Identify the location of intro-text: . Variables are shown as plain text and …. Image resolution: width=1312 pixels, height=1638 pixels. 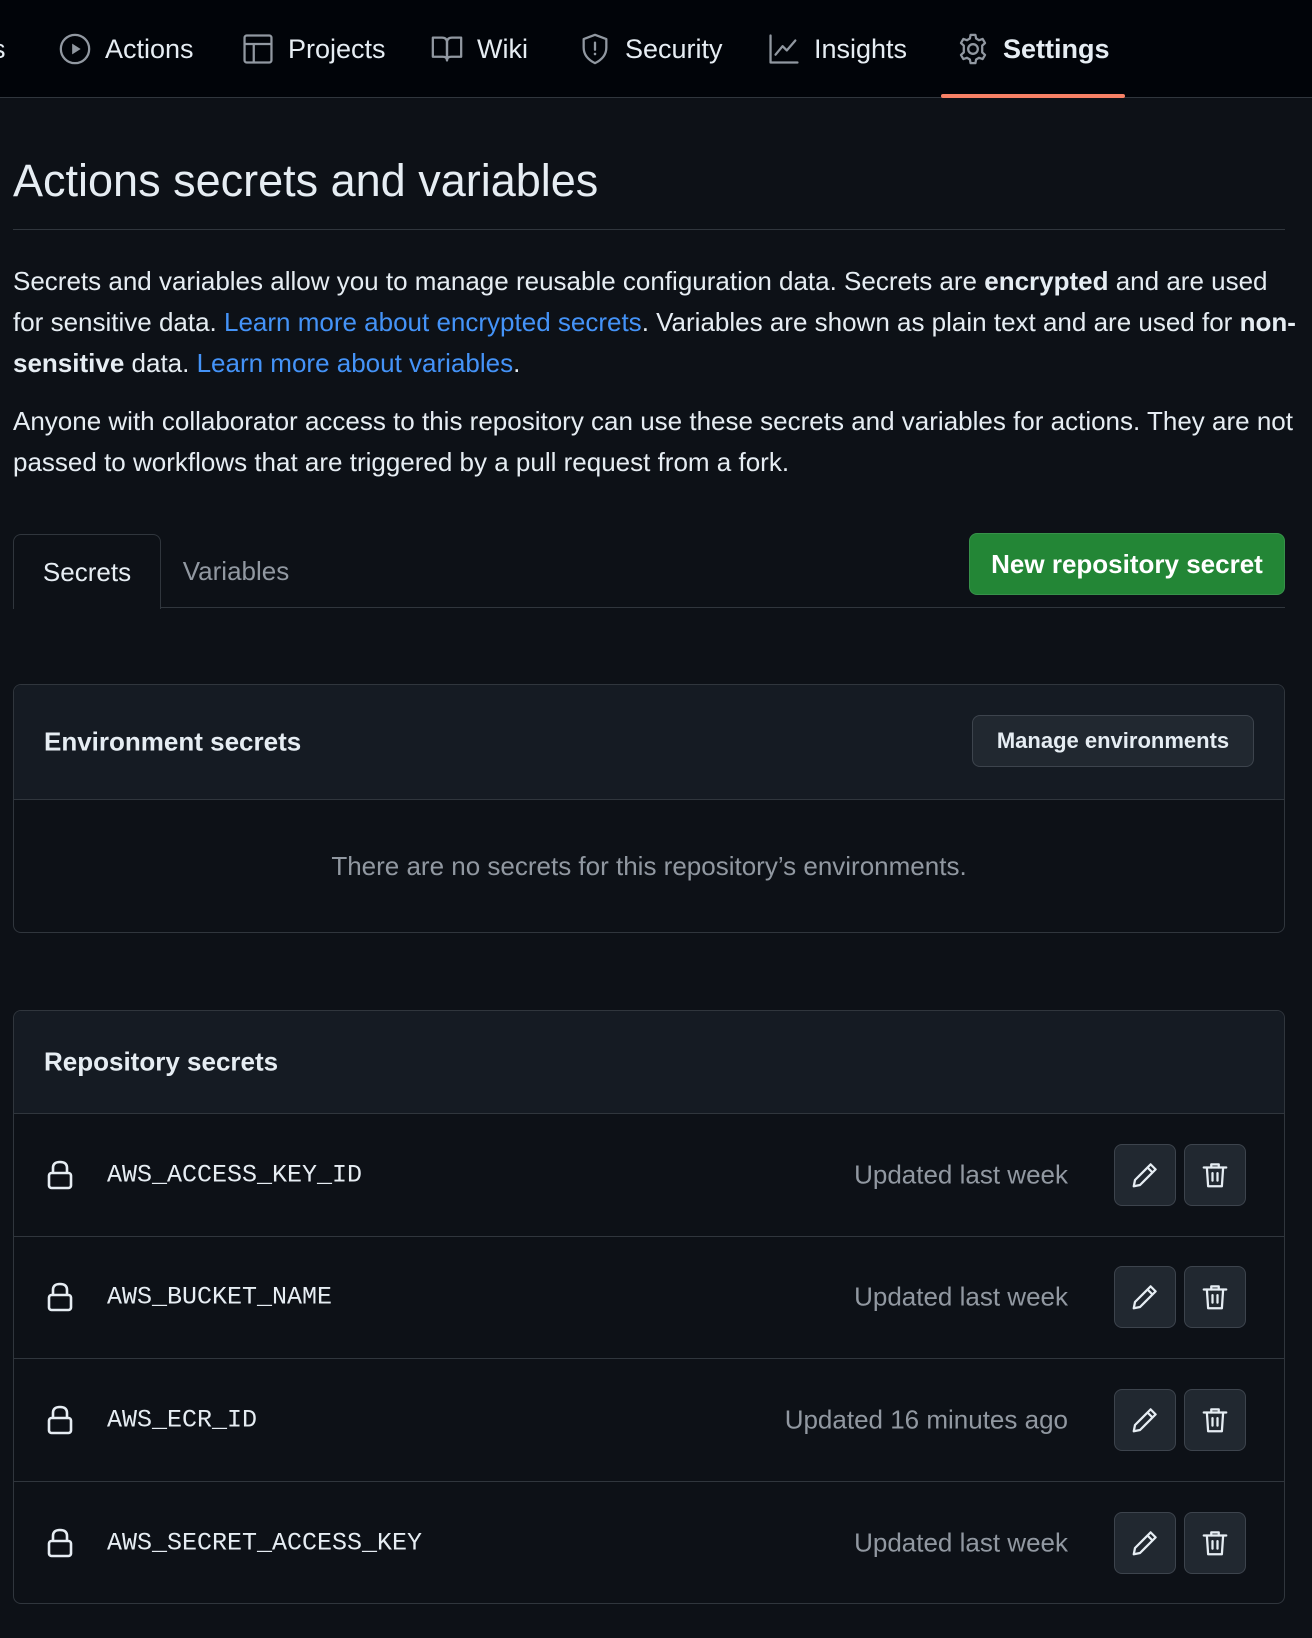
(940, 322).